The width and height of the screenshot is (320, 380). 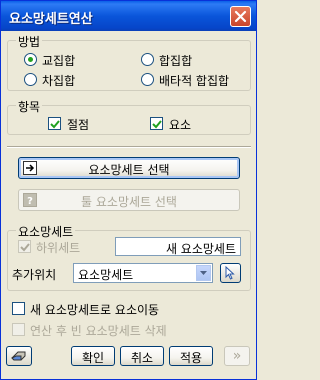 I want to click on confirm-button-label: 확인, so click(x=93, y=358).